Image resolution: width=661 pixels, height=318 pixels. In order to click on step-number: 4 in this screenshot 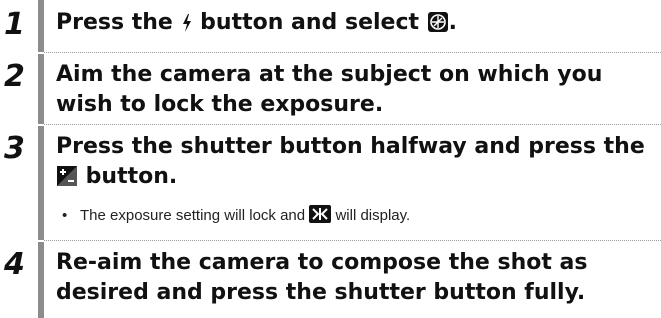, I will do `click(14, 264)`.